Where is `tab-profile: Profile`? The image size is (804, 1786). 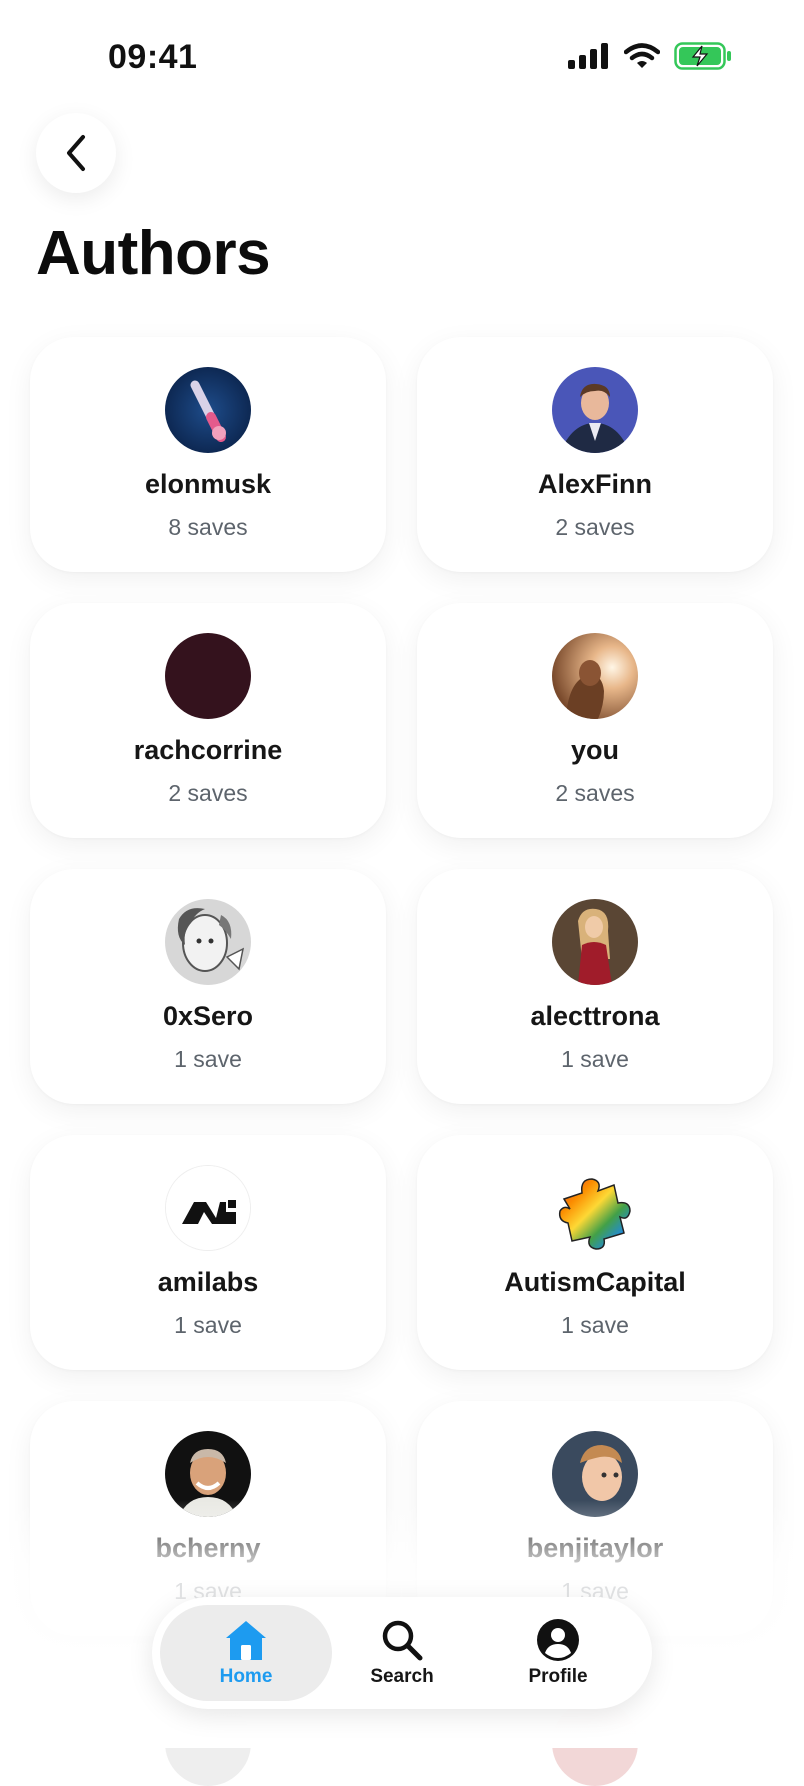 tab-profile: Profile is located at coordinates (558, 1653).